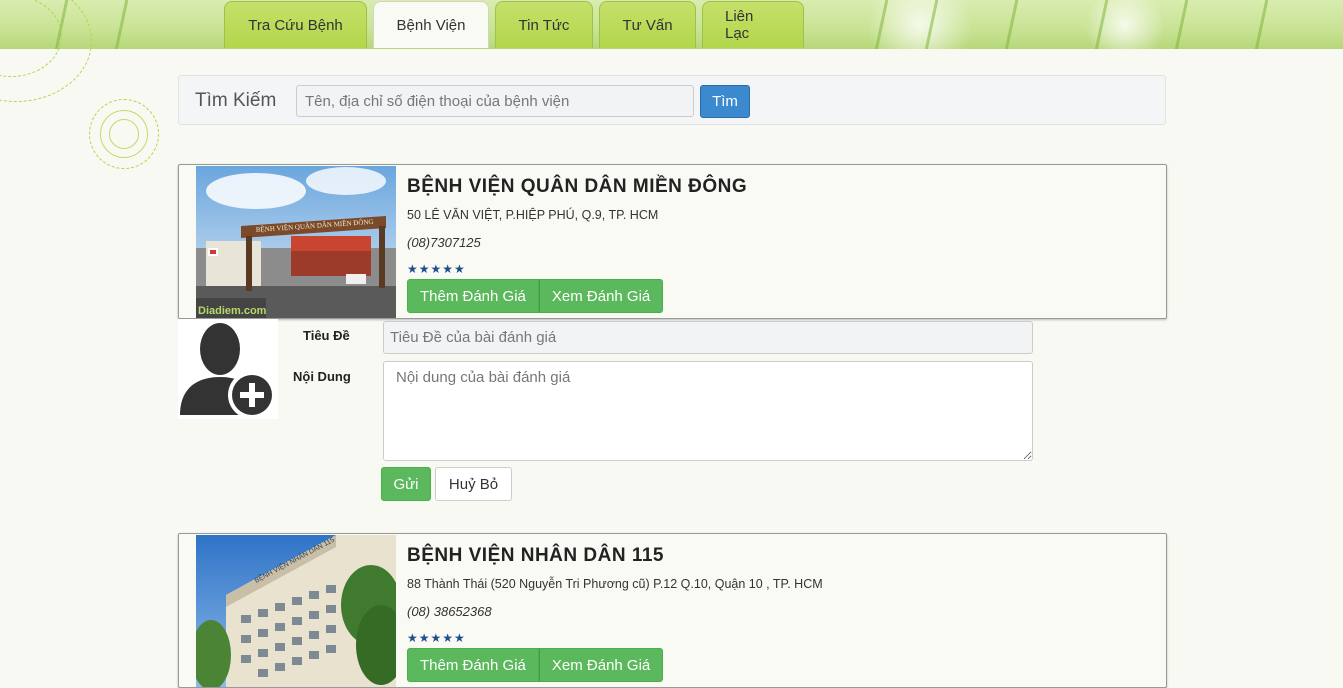  Describe the element at coordinates (708, 411) in the screenshot. I see `review-content-textarea` at that location.